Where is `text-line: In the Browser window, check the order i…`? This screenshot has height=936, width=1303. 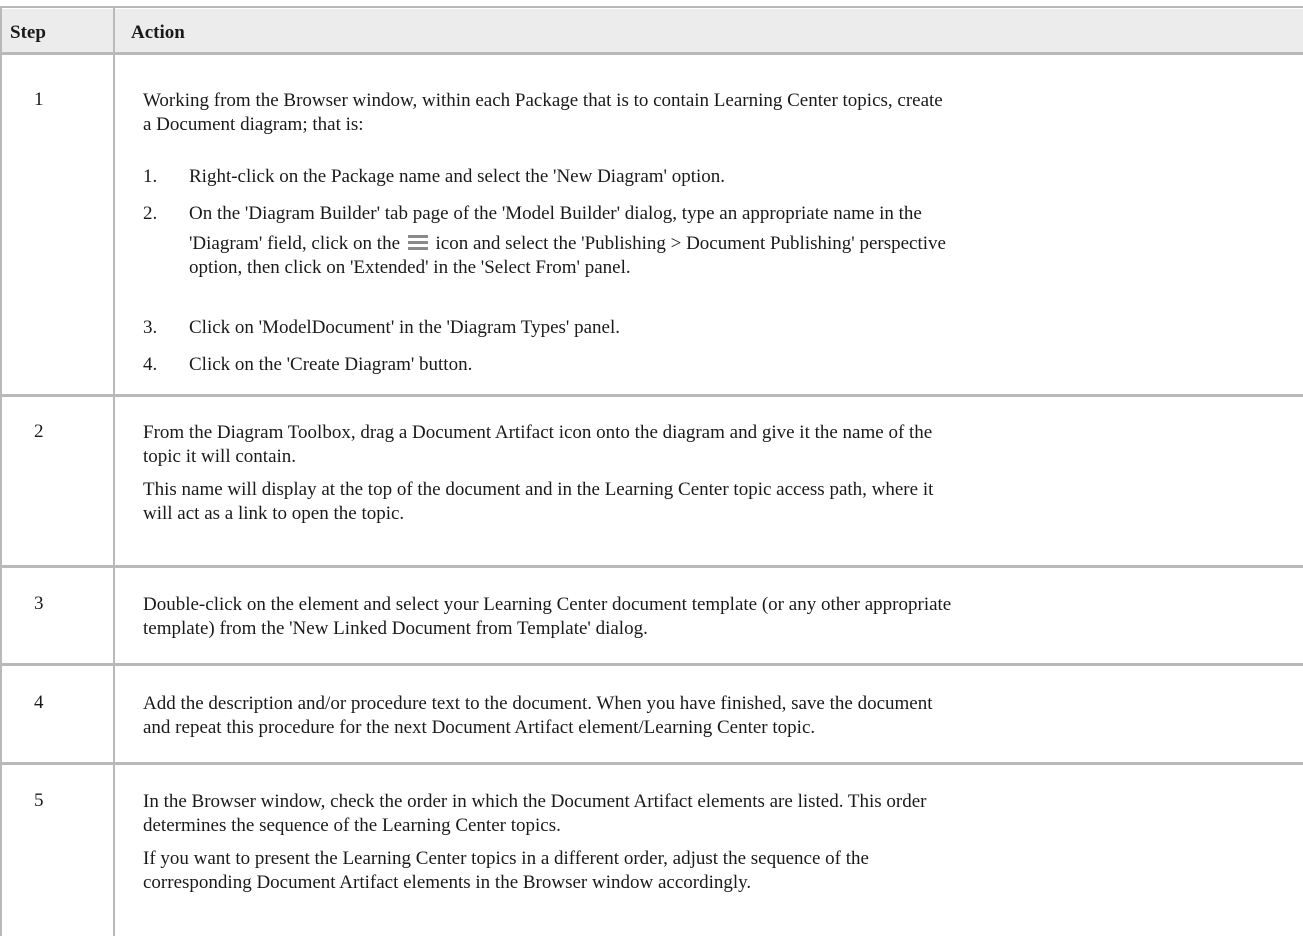
text-line: In the Browser window, check the order i… is located at coordinates (535, 801).